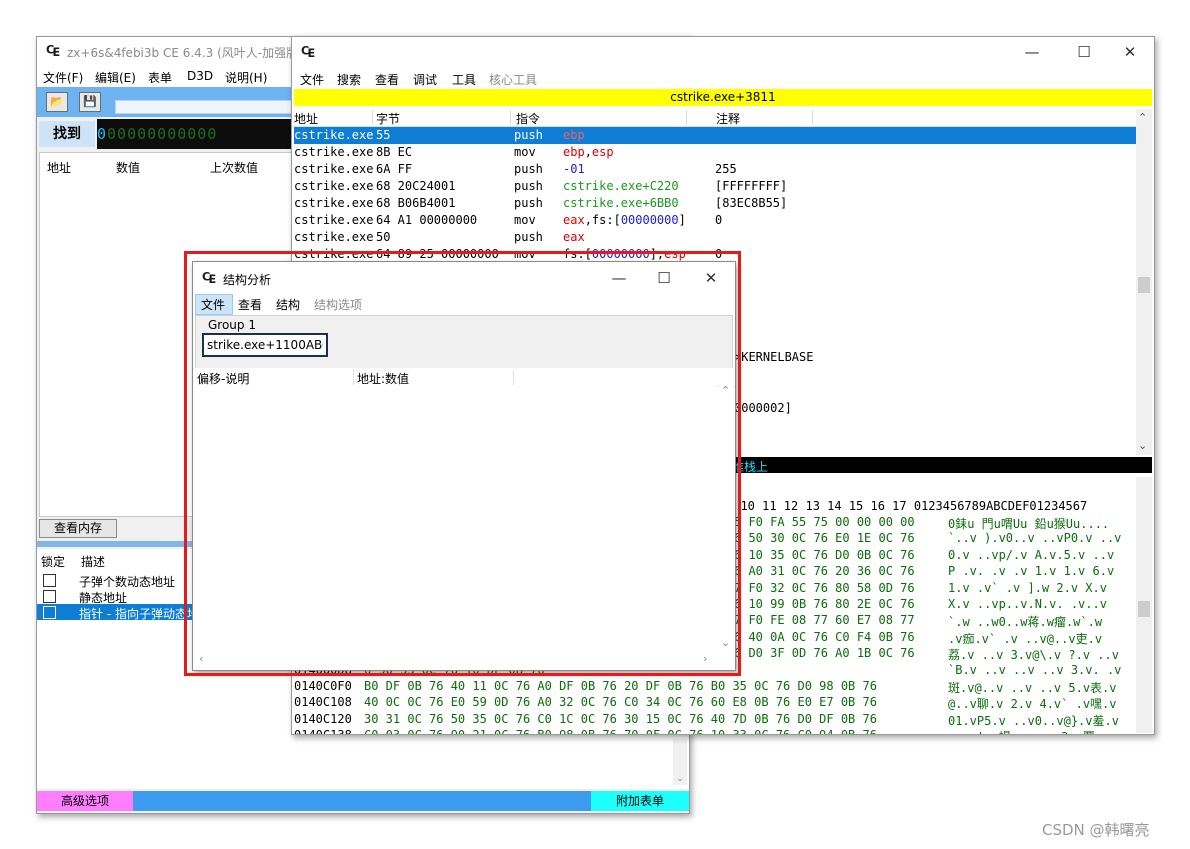 This screenshot has height=849, width=1190. I want to click on row-bytes: 50, so click(383, 237).